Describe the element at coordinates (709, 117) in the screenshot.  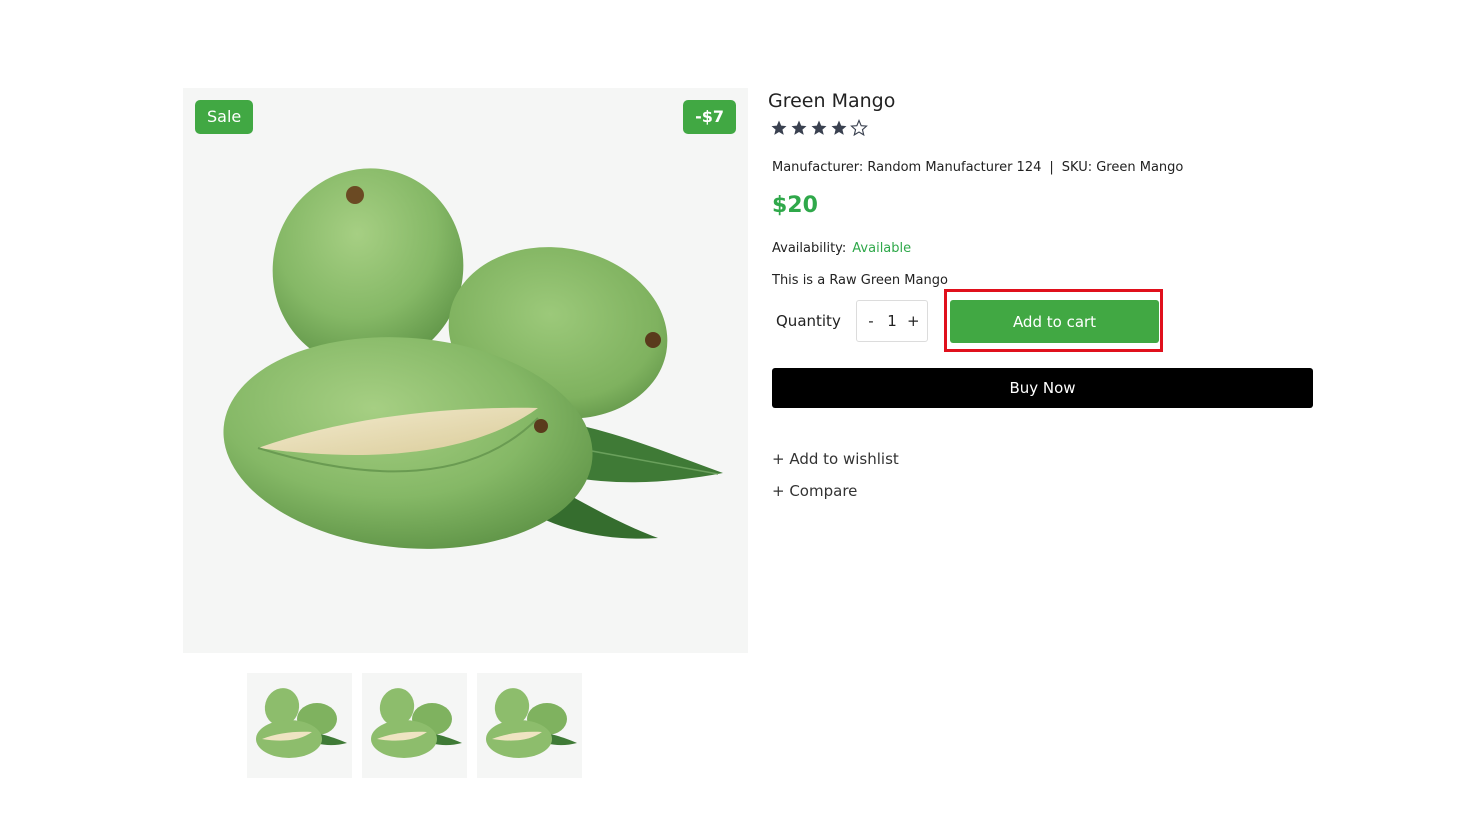
I see `discount-badge: -$7` at that location.